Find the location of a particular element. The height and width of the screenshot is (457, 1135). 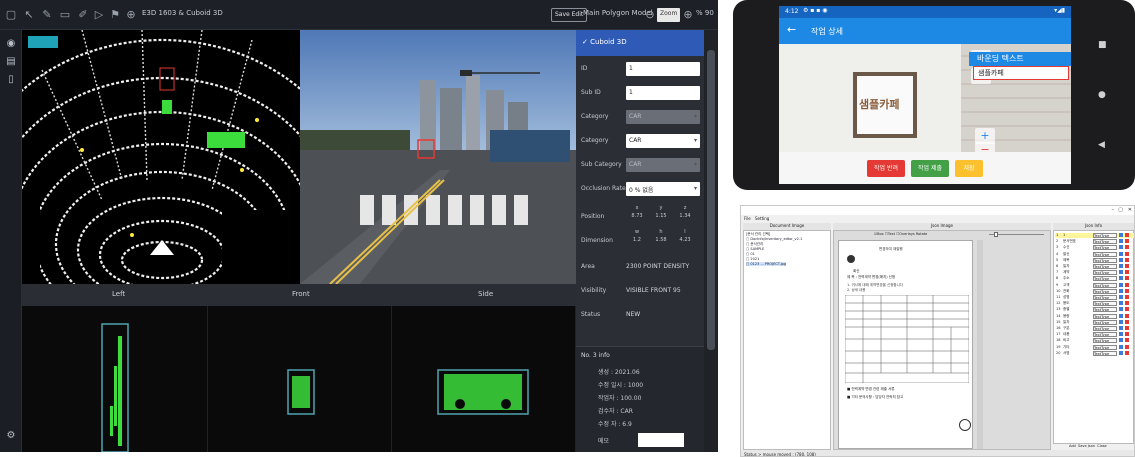

position-z: 1.34 is located at coordinates (684, 216).